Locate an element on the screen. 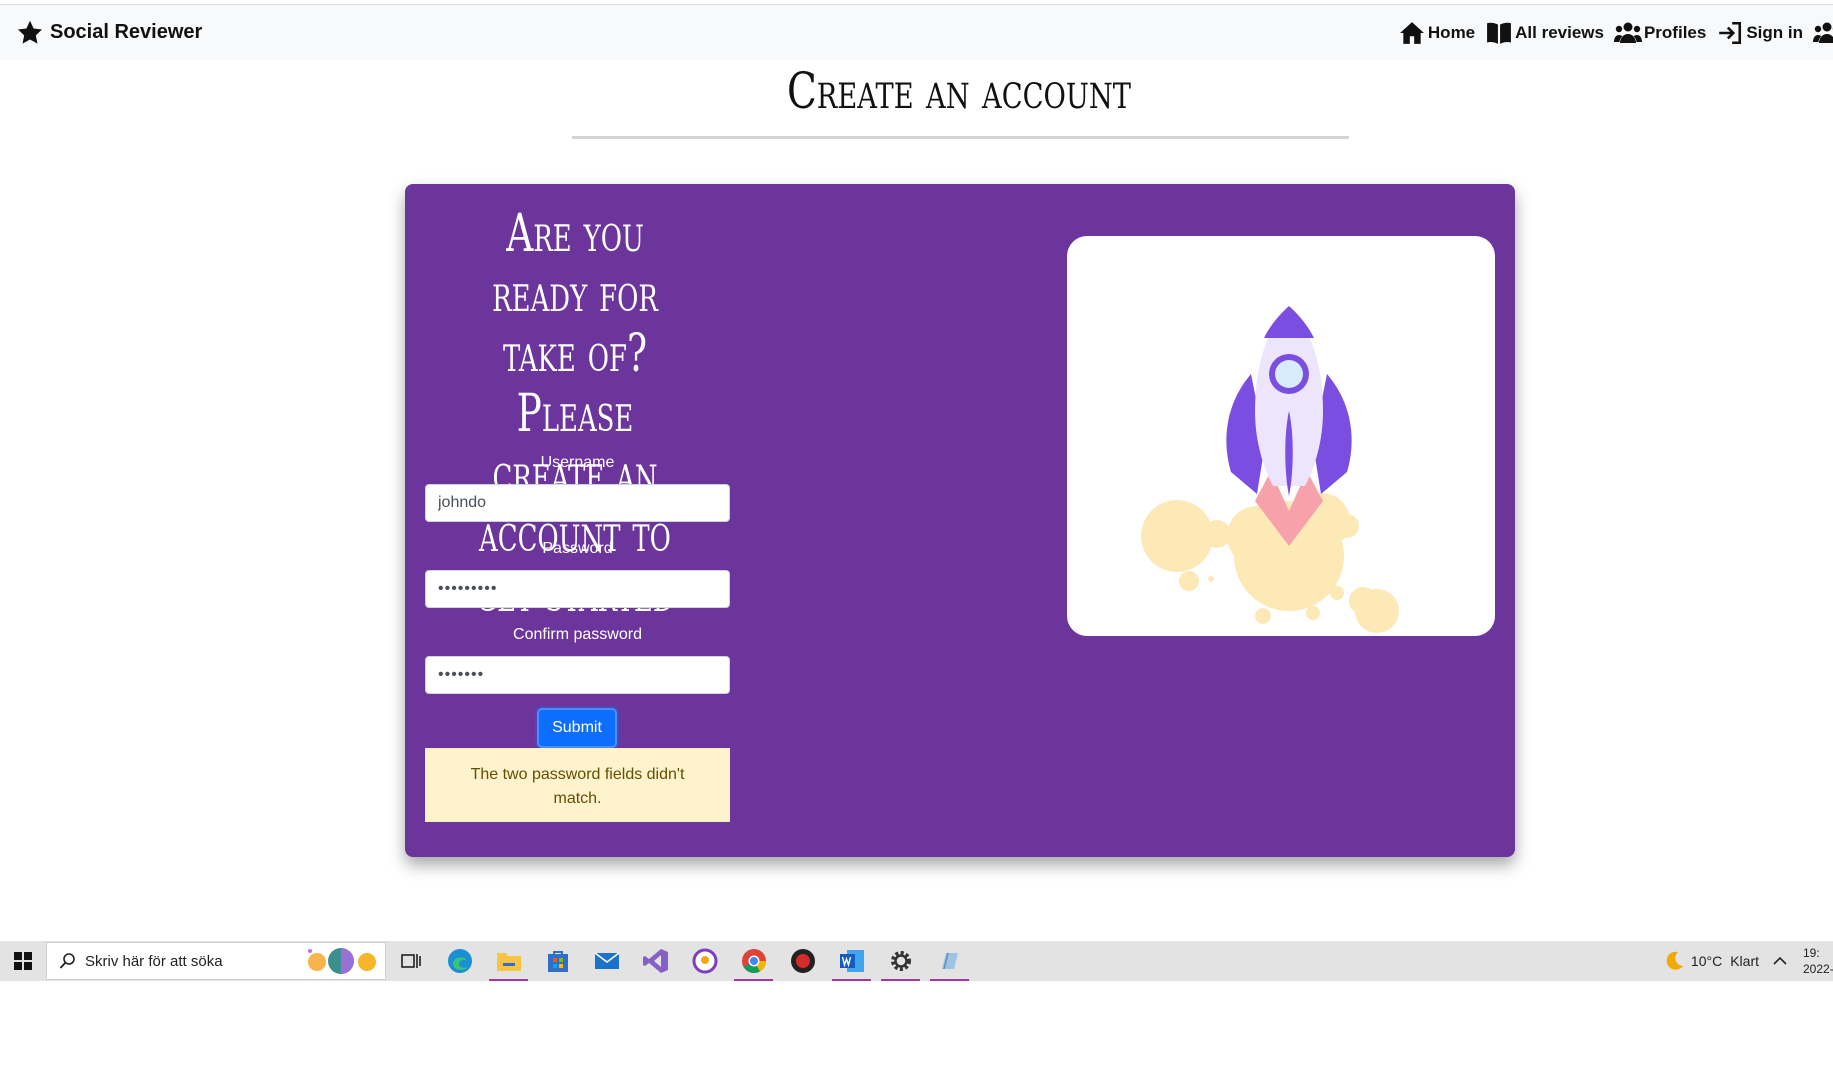 This screenshot has width=1833, height=1070. nav-all-reviews-label: All reviews is located at coordinates (1559, 32).